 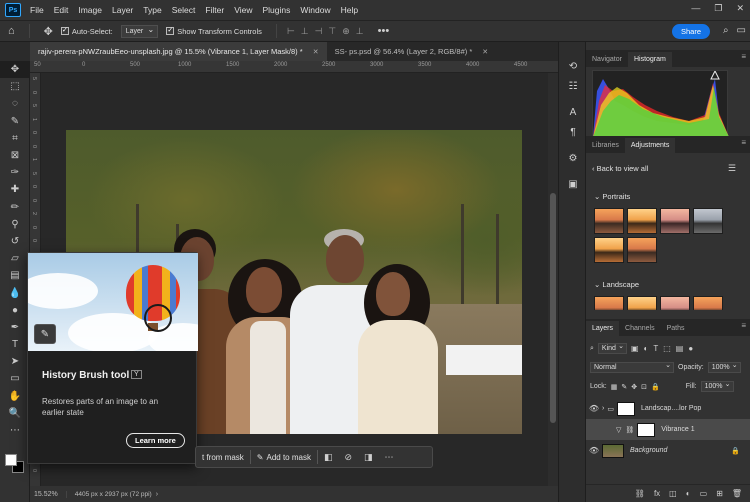 I want to click on tab-document-2: SS- ps.psd @ 56.4% (Layer 2, RGB/8#) * ✕, so click(x=412, y=51).